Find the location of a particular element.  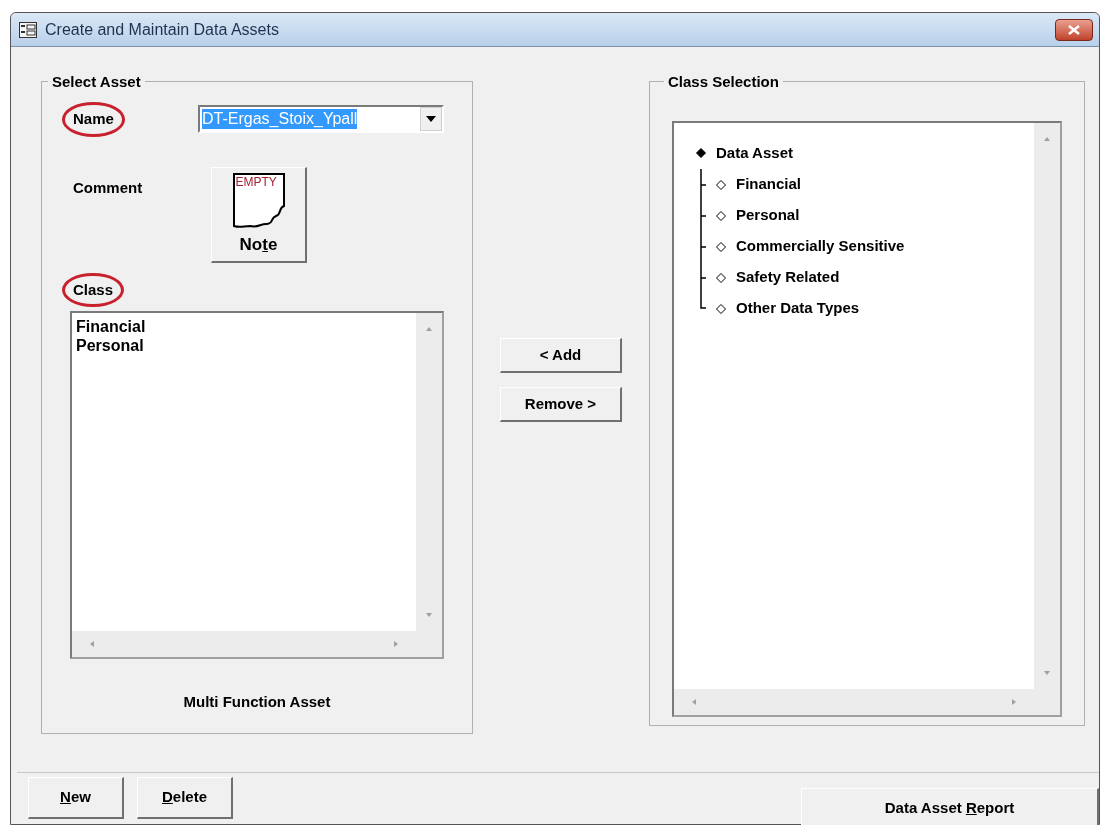

note-button: EMPTY Note is located at coordinates (259, 214).